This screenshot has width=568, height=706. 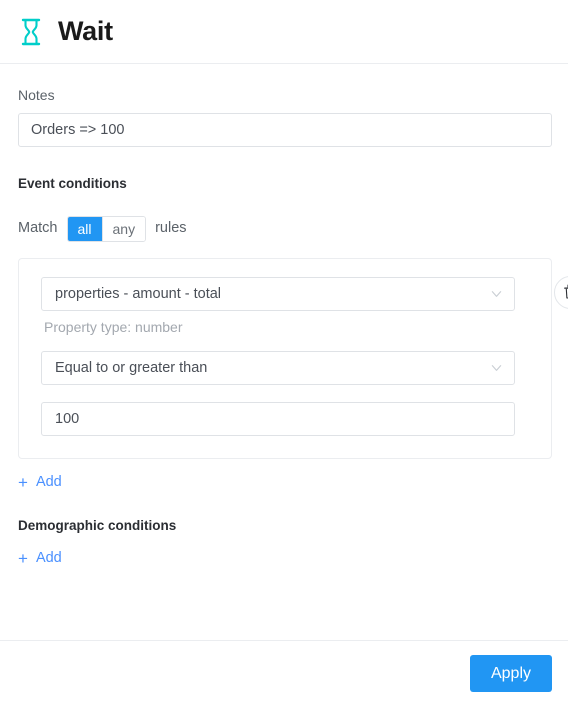 What do you see at coordinates (284, 228) in the screenshot?
I see `match-rules-row: Match all any rules` at bounding box center [284, 228].